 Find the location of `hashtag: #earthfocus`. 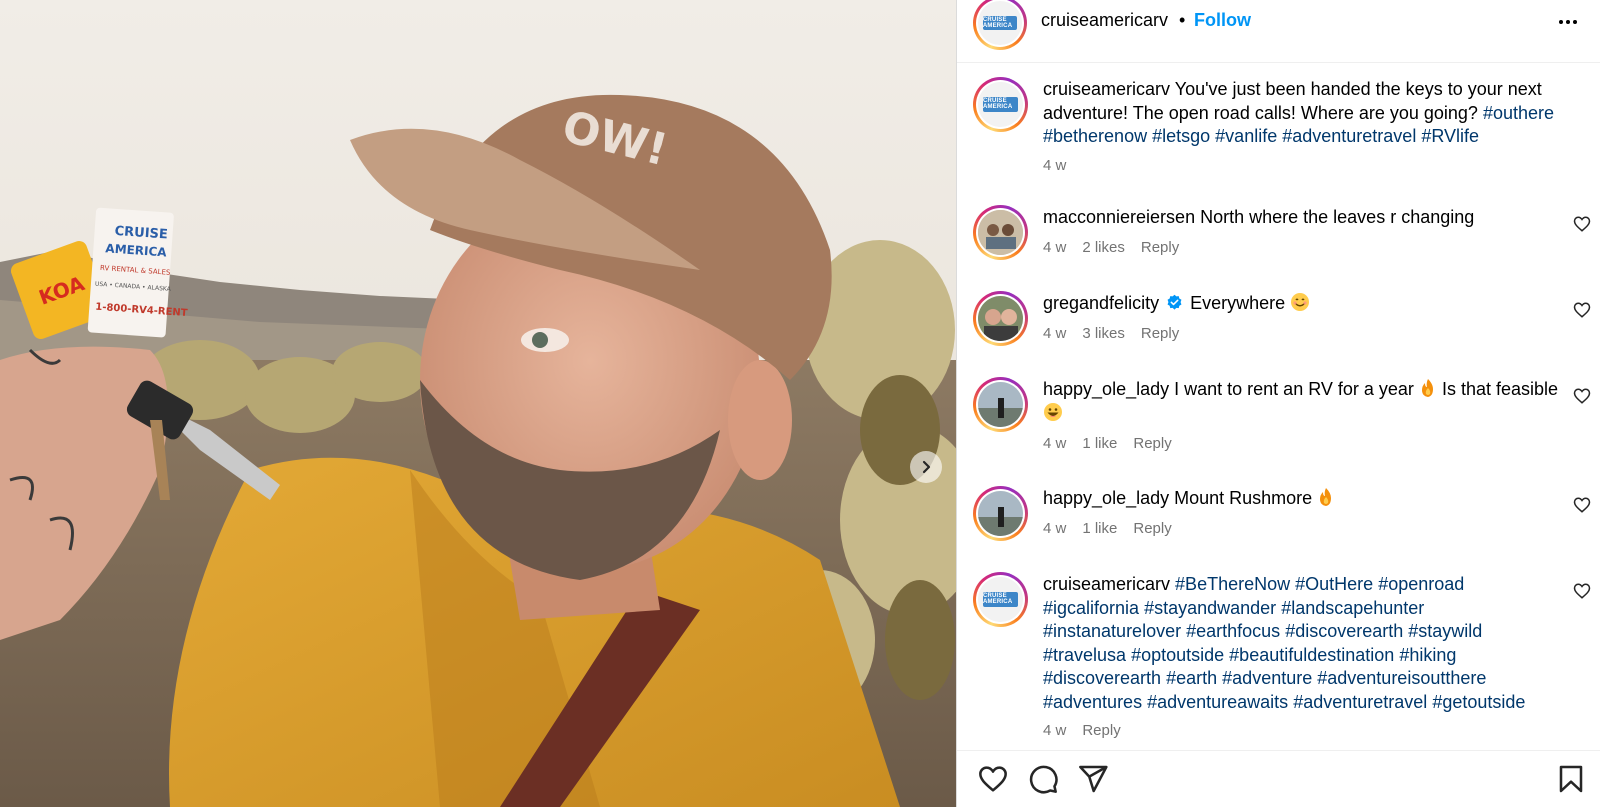

hashtag: #earthfocus is located at coordinates (1233, 631).